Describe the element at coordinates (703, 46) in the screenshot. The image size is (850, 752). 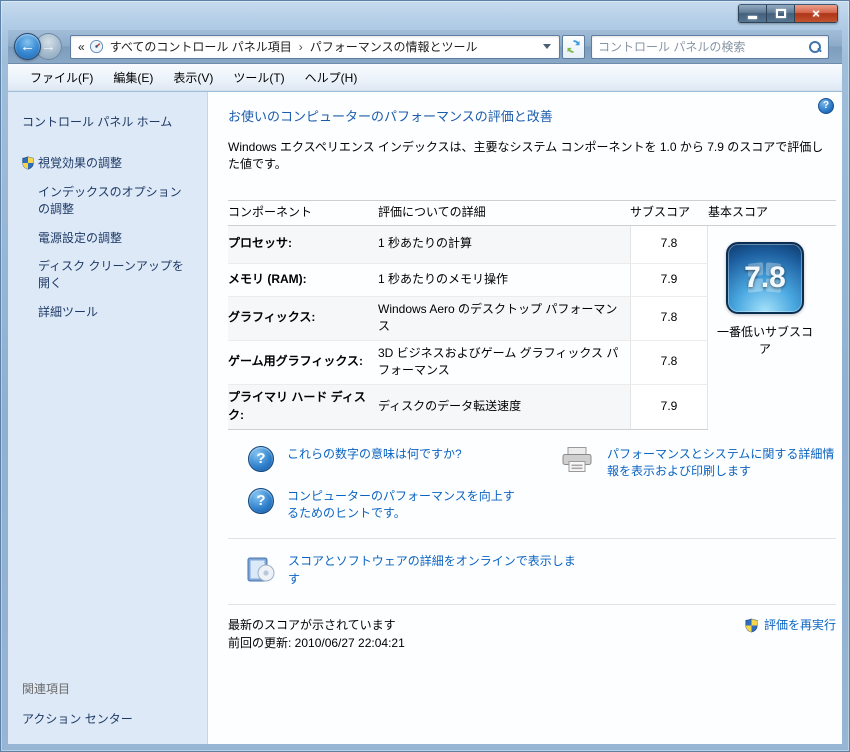
I see `search-input` at that location.